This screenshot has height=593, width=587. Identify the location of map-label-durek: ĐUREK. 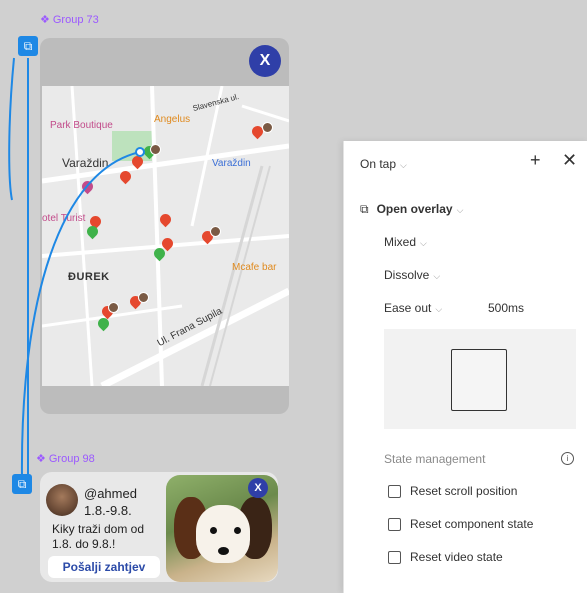
(89, 277).